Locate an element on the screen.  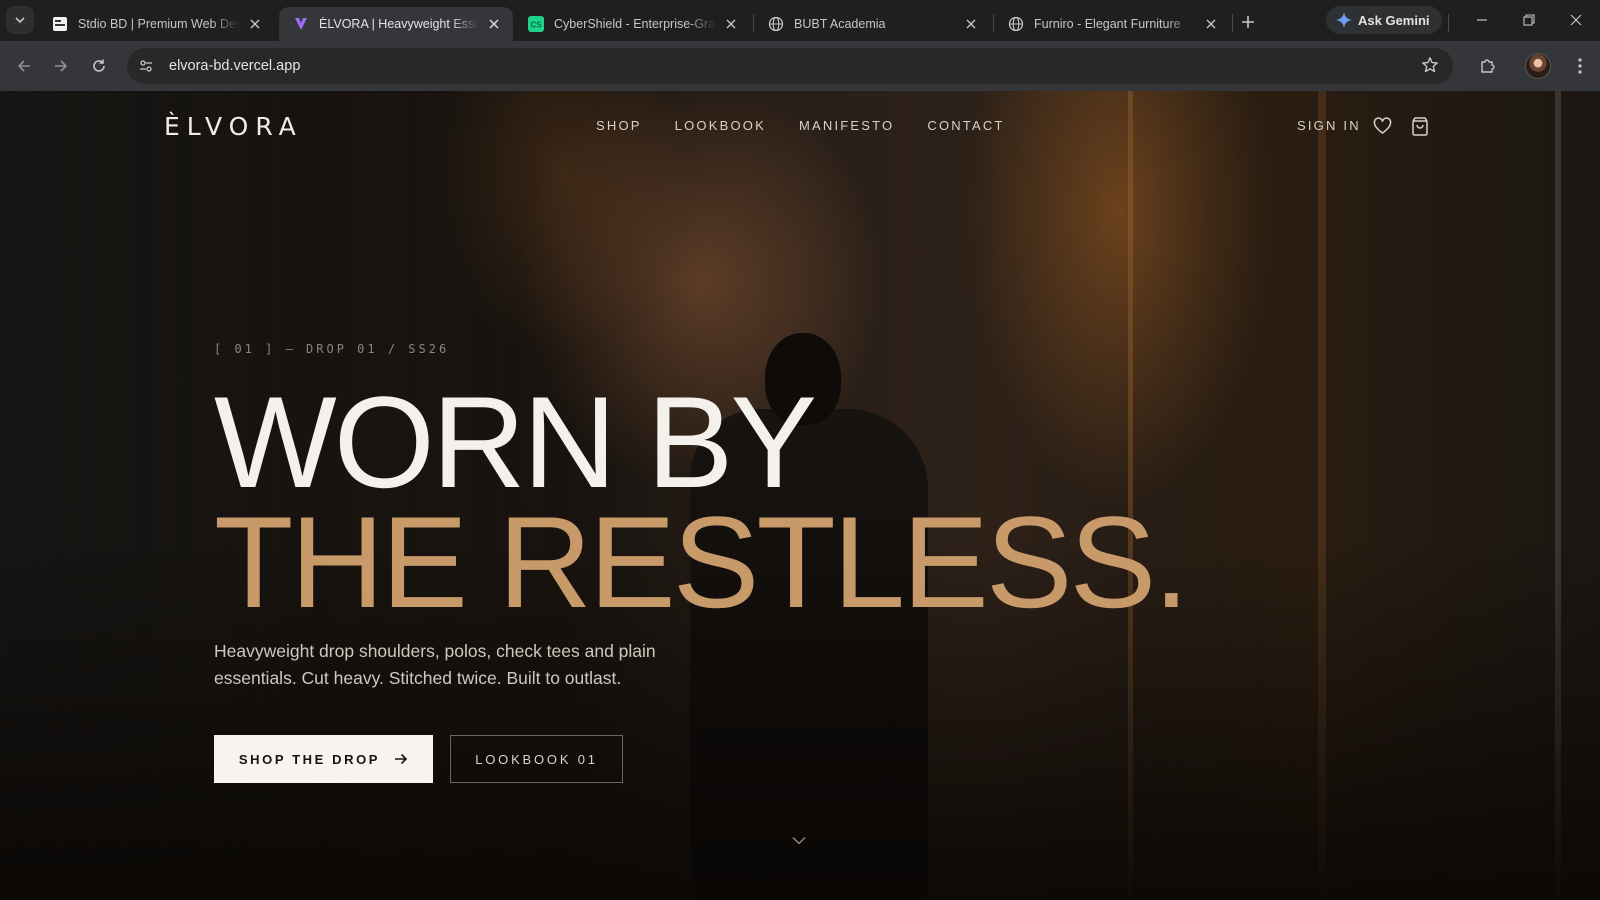
cart-button is located at coordinates (1420, 126).